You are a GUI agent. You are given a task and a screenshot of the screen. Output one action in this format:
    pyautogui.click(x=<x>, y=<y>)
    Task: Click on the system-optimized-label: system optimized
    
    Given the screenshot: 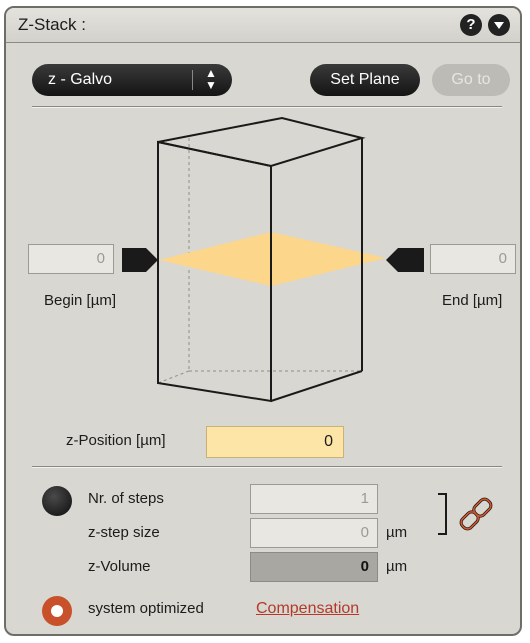 What is the action you would take?
    pyautogui.click(x=146, y=608)
    